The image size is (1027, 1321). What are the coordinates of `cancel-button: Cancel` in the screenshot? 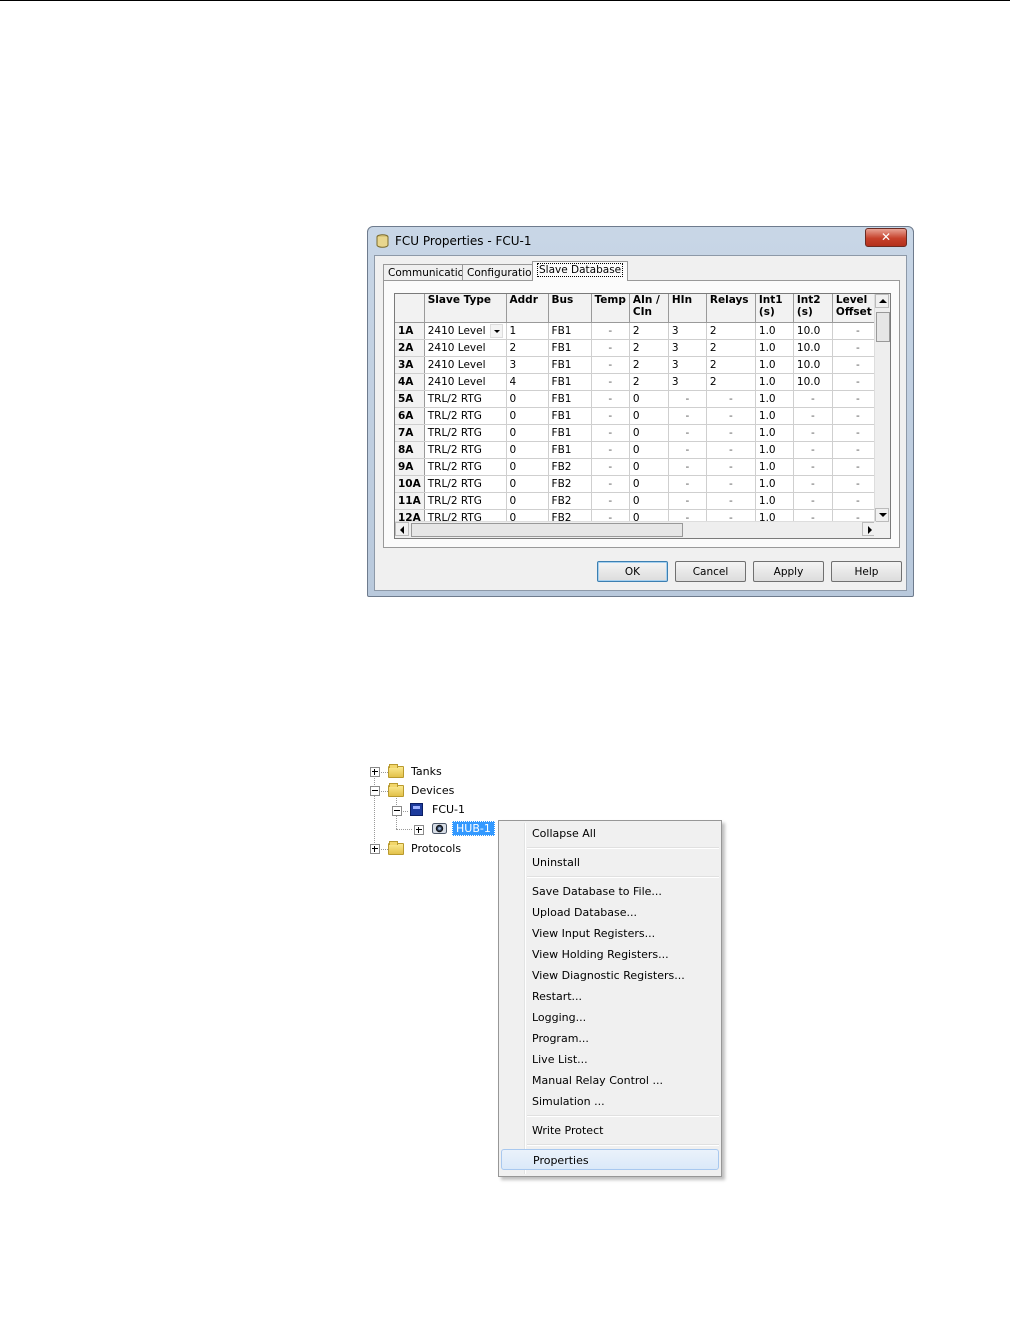 It's located at (710, 571).